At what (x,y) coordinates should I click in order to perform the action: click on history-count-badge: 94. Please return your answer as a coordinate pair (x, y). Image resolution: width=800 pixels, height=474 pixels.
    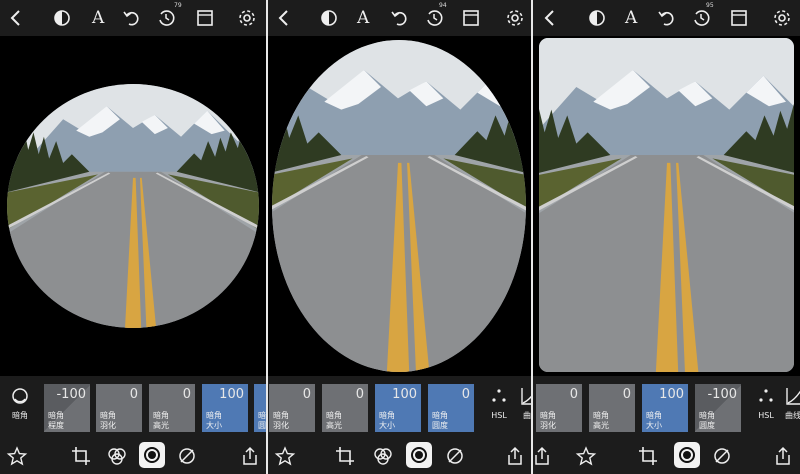
    Looking at the image, I should click on (443, 5).